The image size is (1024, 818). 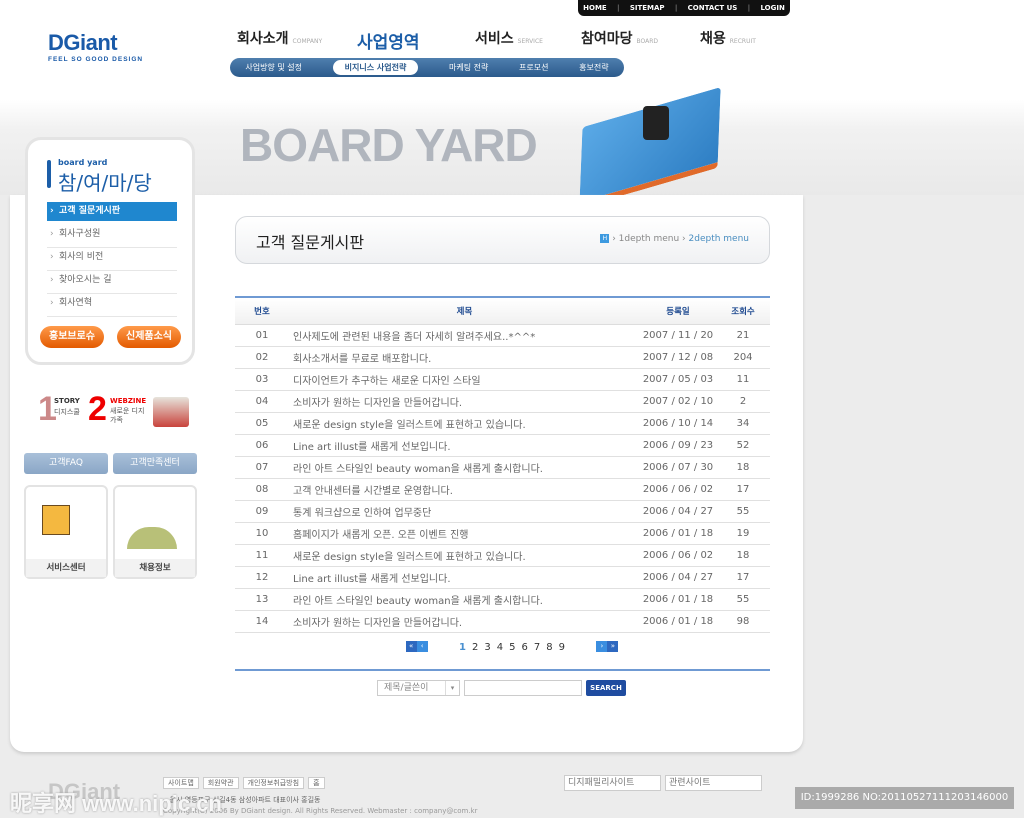 I want to click on row-views: 21, so click(x=743, y=335).